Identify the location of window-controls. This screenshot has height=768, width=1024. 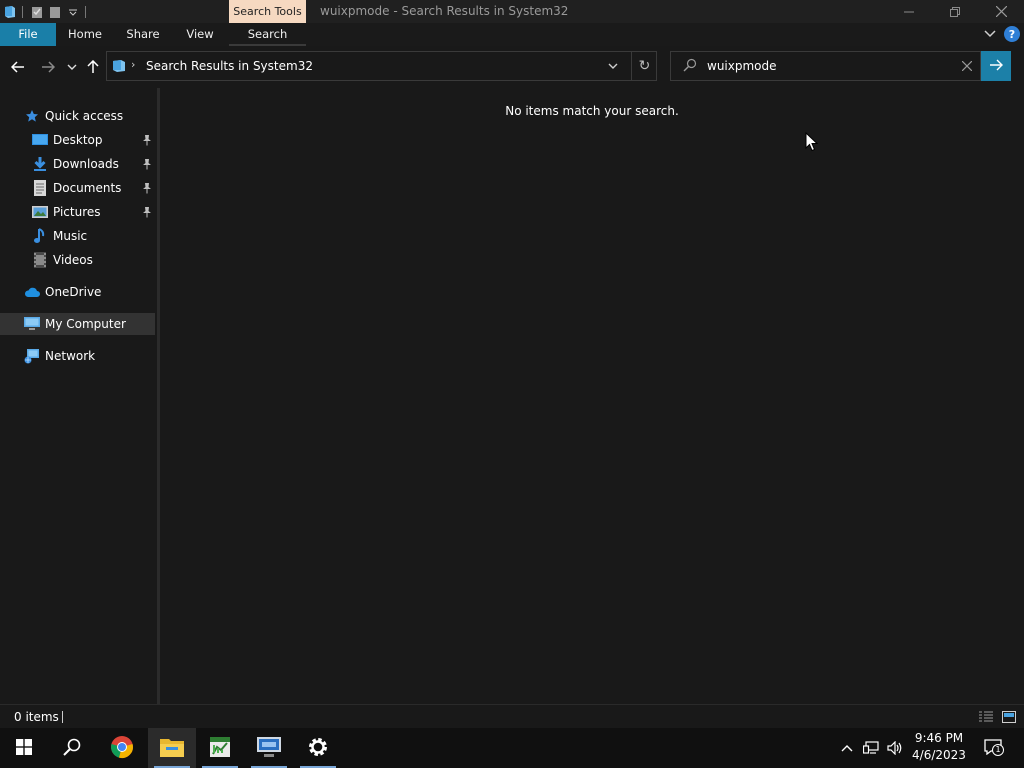
(955, 11).